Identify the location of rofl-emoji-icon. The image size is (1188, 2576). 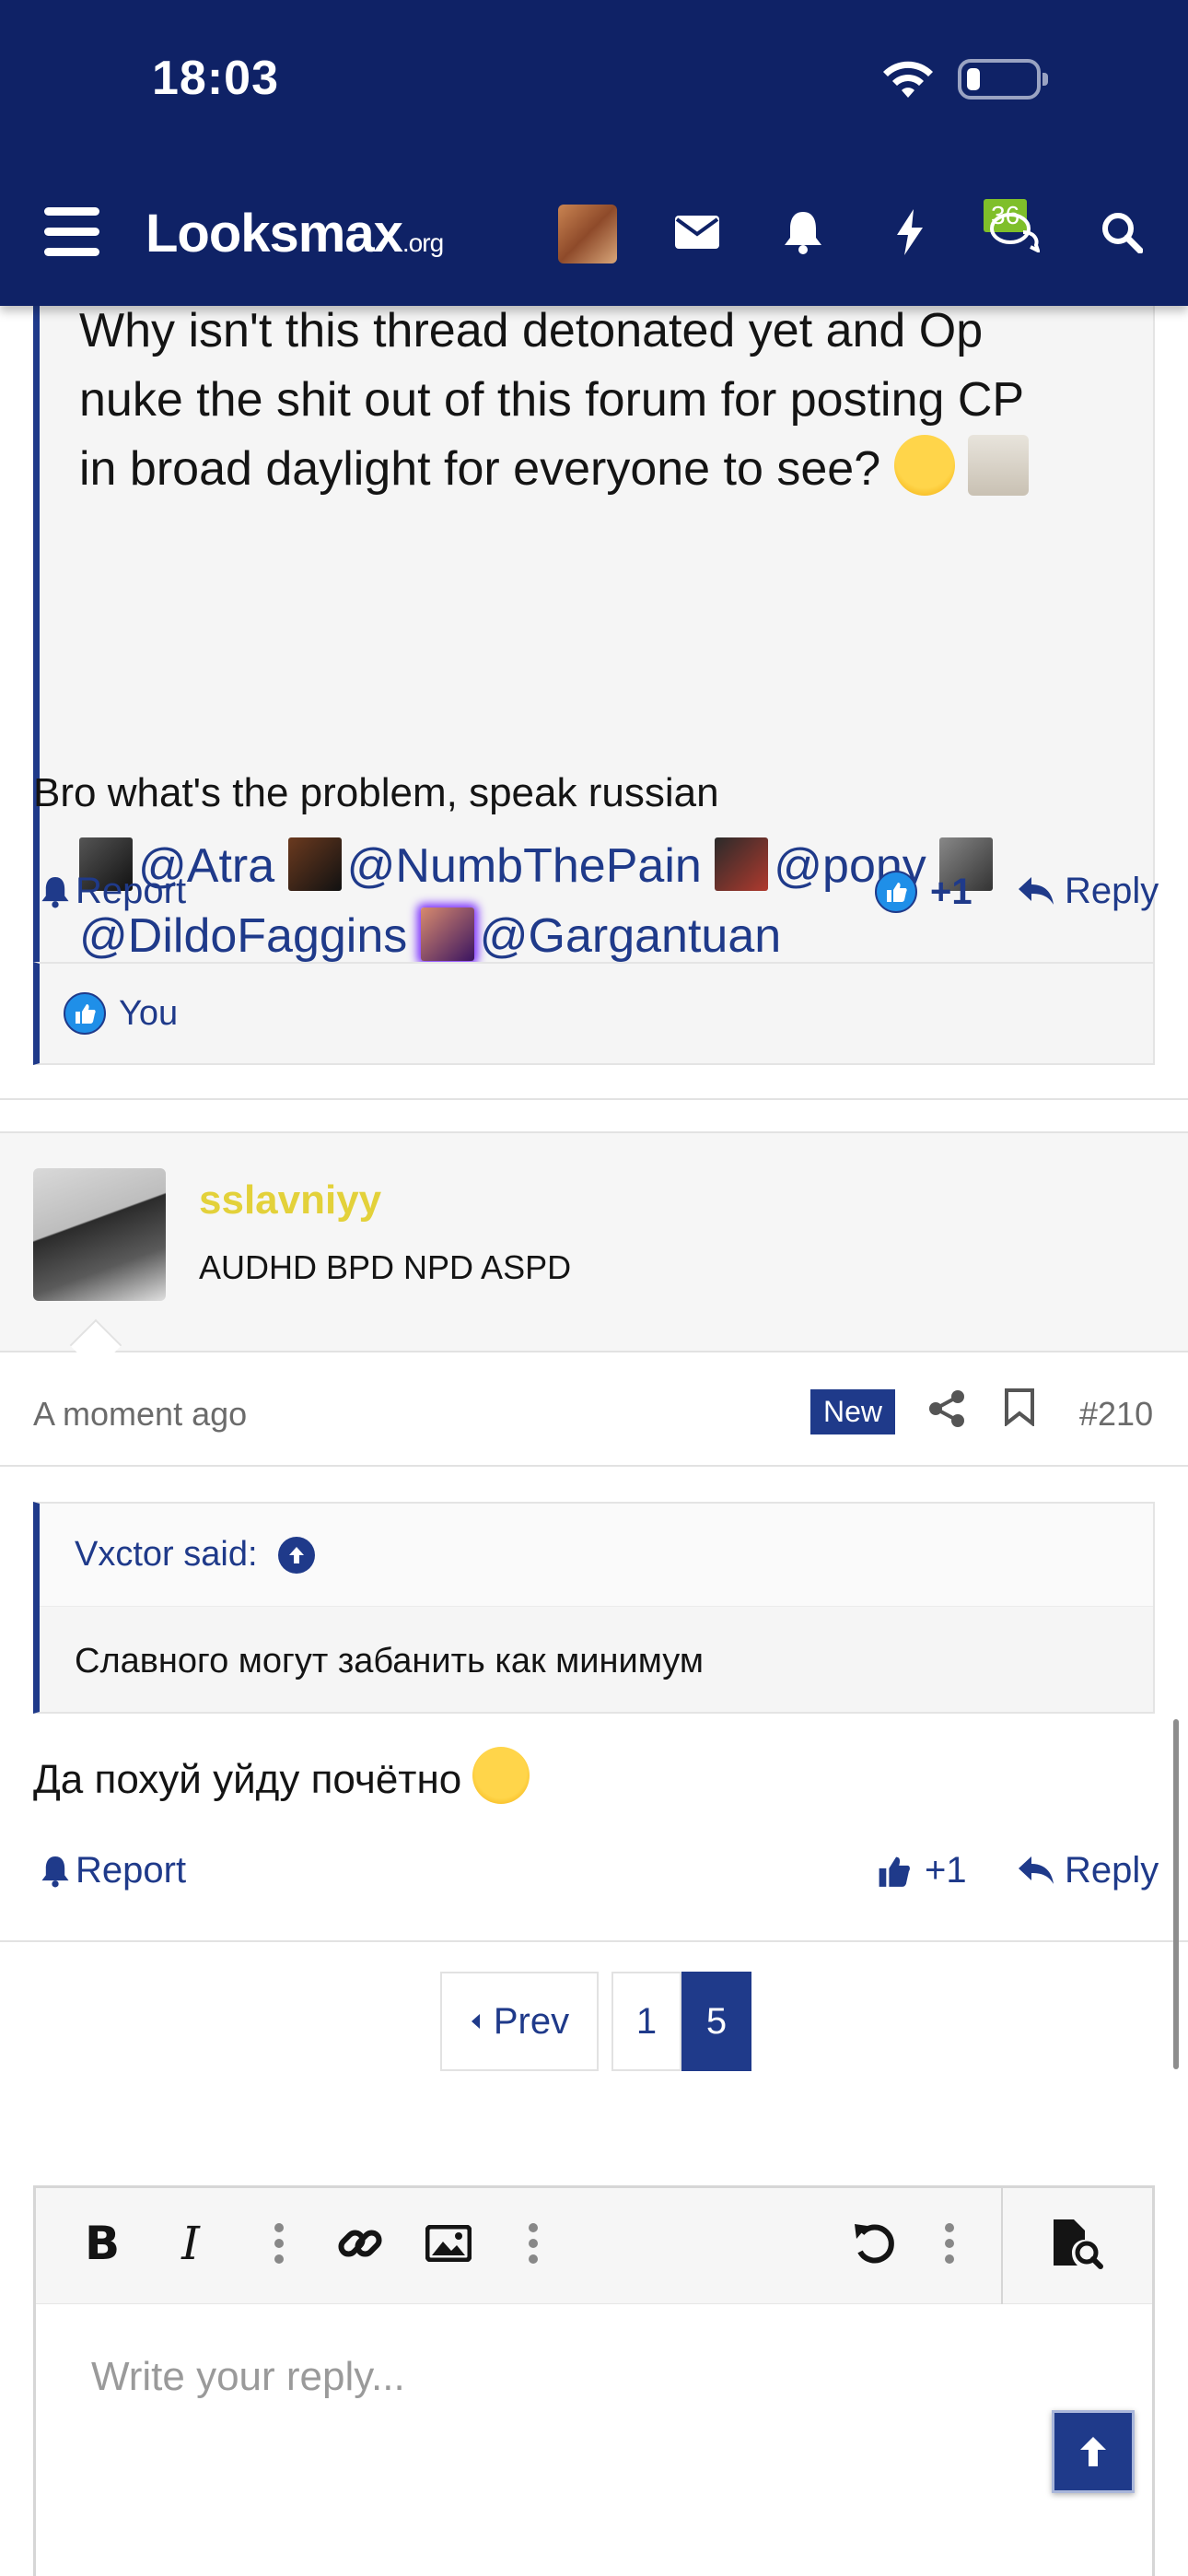
(501, 1776).